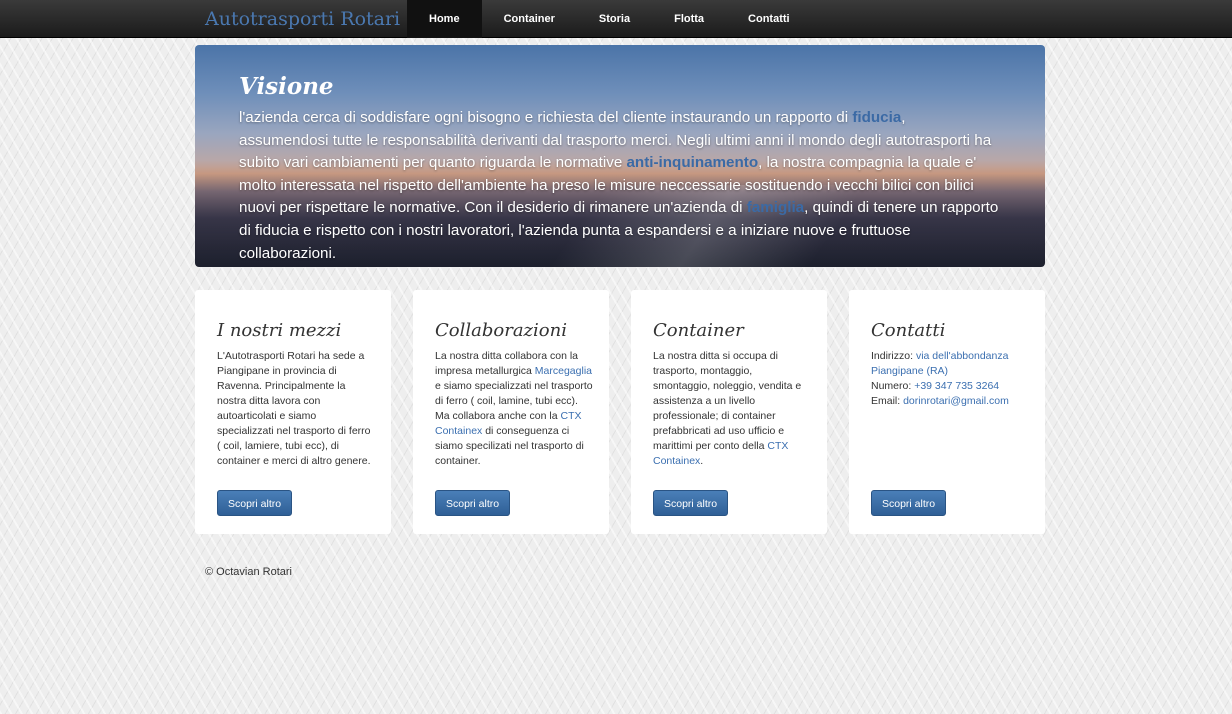  Describe the element at coordinates (689, 19) in the screenshot. I see `nav-item-flotta: Flotta` at that location.